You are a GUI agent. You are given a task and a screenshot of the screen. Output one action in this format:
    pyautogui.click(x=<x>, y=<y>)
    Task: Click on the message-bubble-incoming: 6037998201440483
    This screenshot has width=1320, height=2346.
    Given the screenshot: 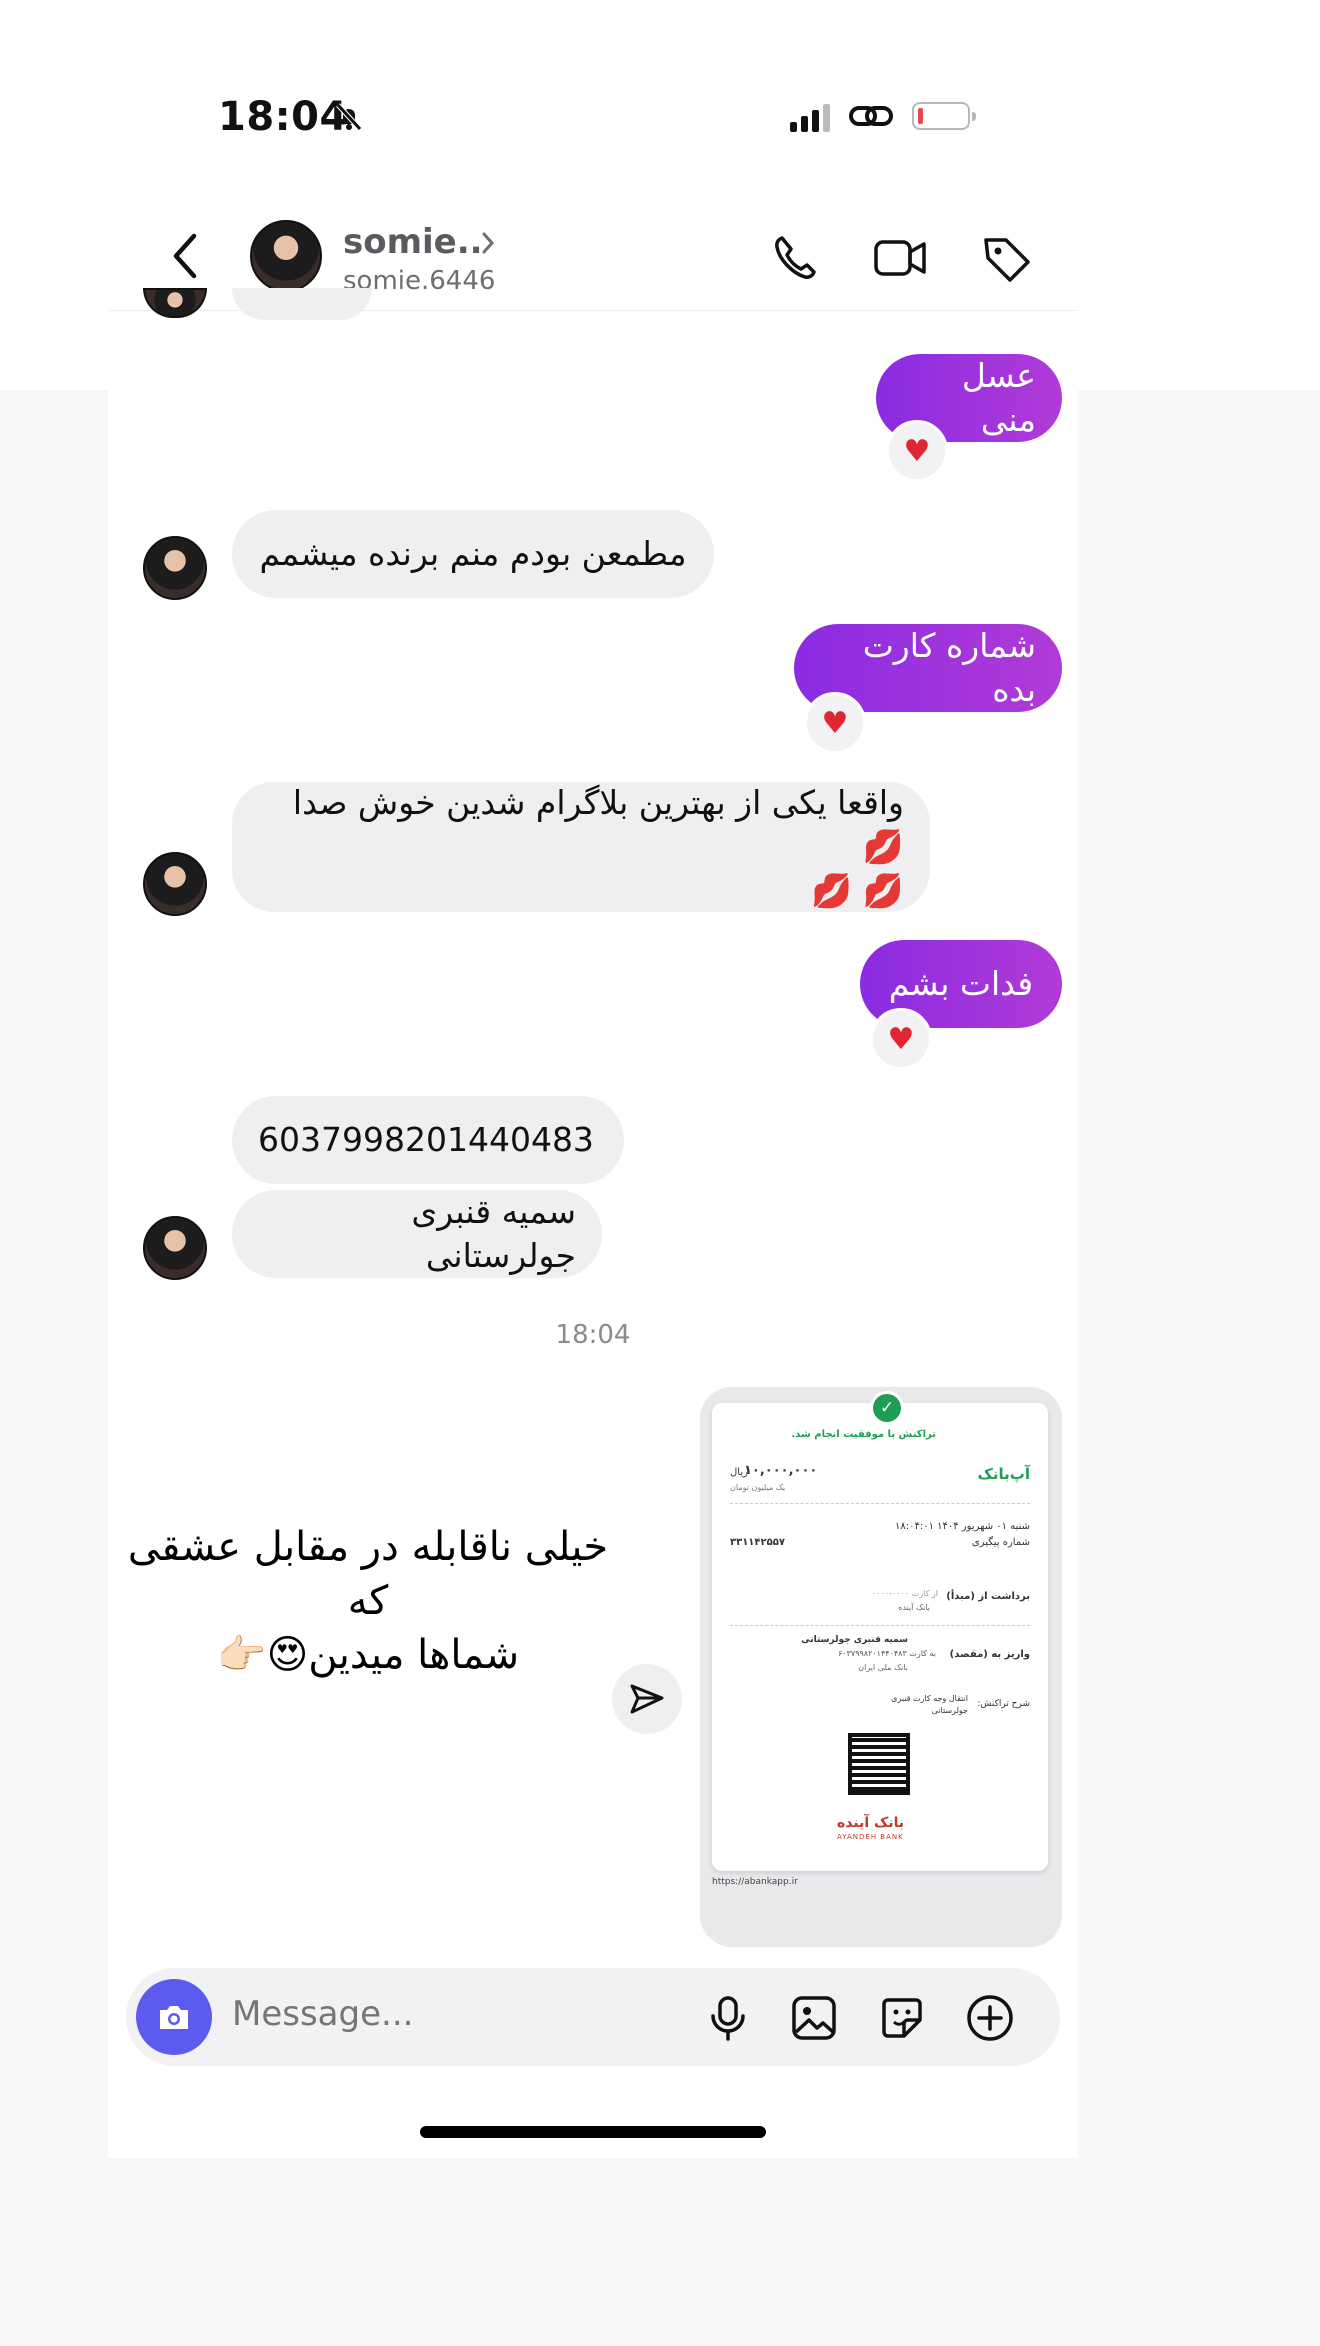 What is the action you would take?
    pyautogui.click(x=428, y=1140)
    